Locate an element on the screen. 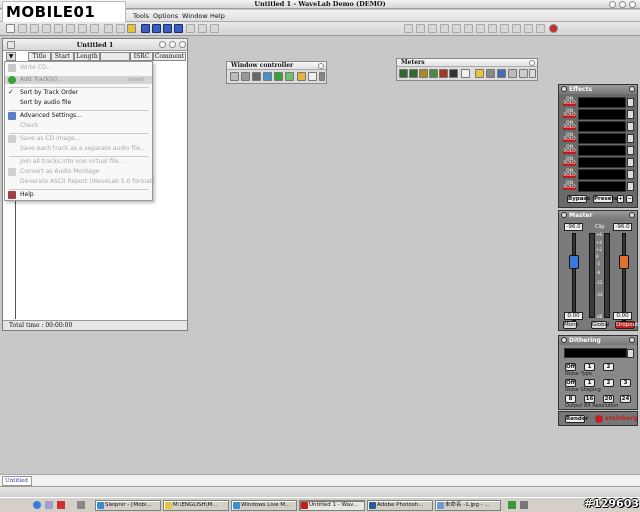 The height and width of the screenshot is (512, 640). new-file-icon is located at coordinates (10, 28).